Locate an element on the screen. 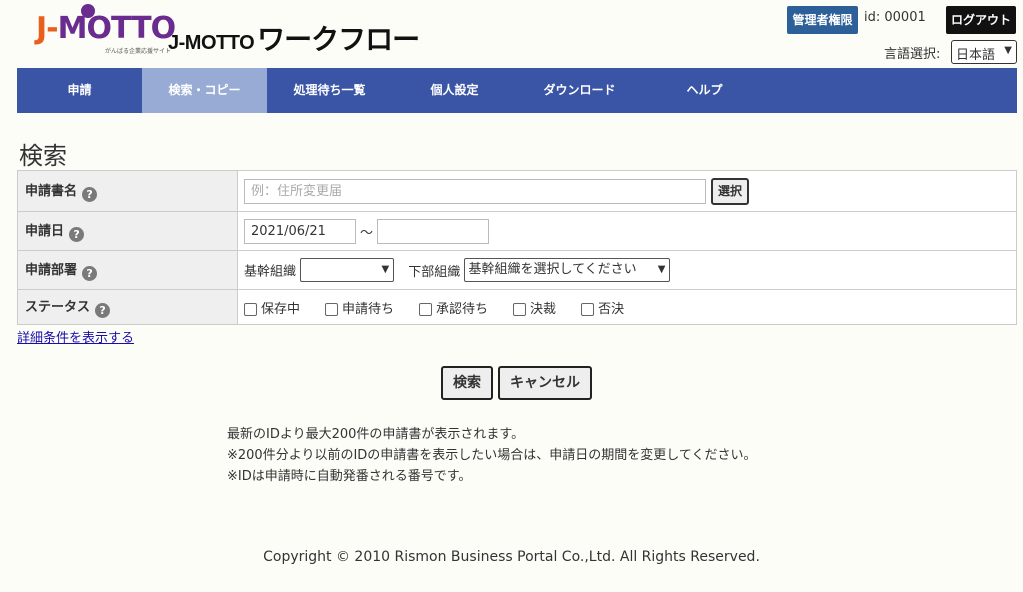 This screenshot has height=592, width=1023. date-value-cell: 2021/06/21 〜 is located at coordinates (627, 231).